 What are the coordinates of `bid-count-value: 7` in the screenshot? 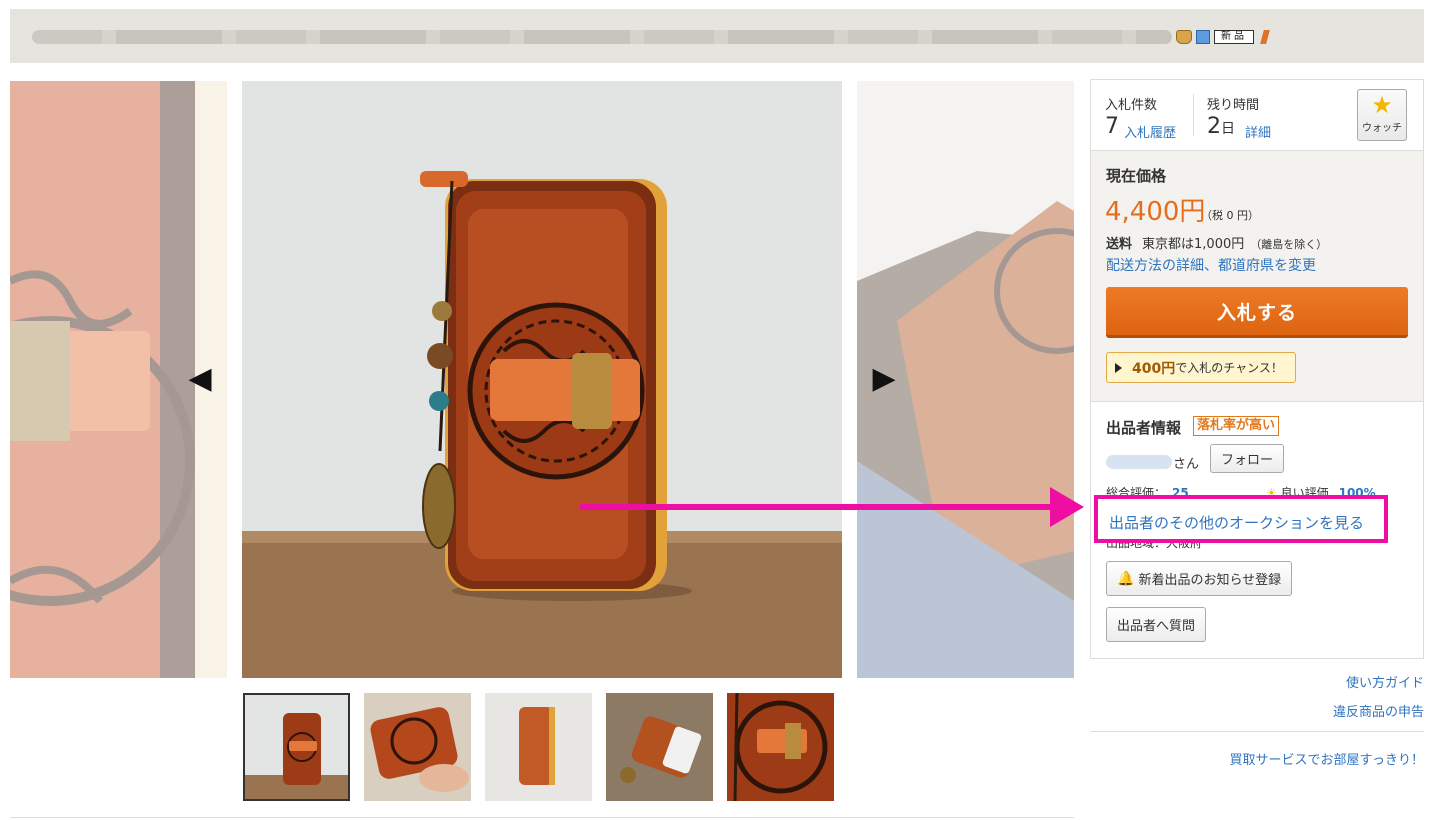 It's located at (1112, 126).